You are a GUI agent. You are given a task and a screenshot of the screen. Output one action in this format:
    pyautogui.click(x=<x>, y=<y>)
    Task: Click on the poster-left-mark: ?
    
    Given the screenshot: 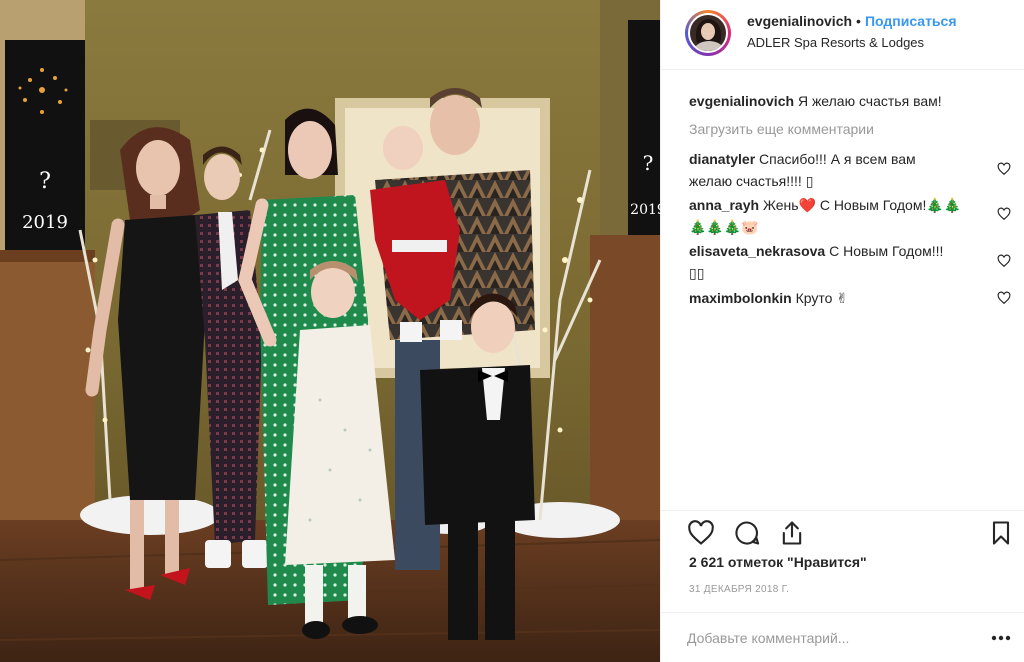 What is the action you would take?
    pyautogui.click(x=45, y=181)
    